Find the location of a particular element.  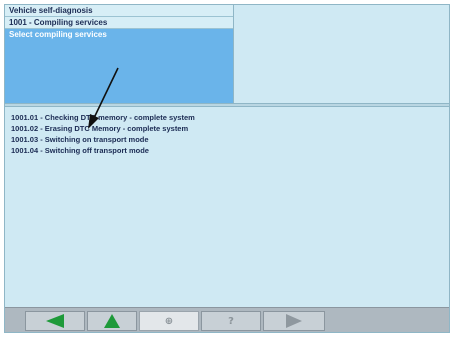

arrow-right-icon is located at coordinates (294, 321).